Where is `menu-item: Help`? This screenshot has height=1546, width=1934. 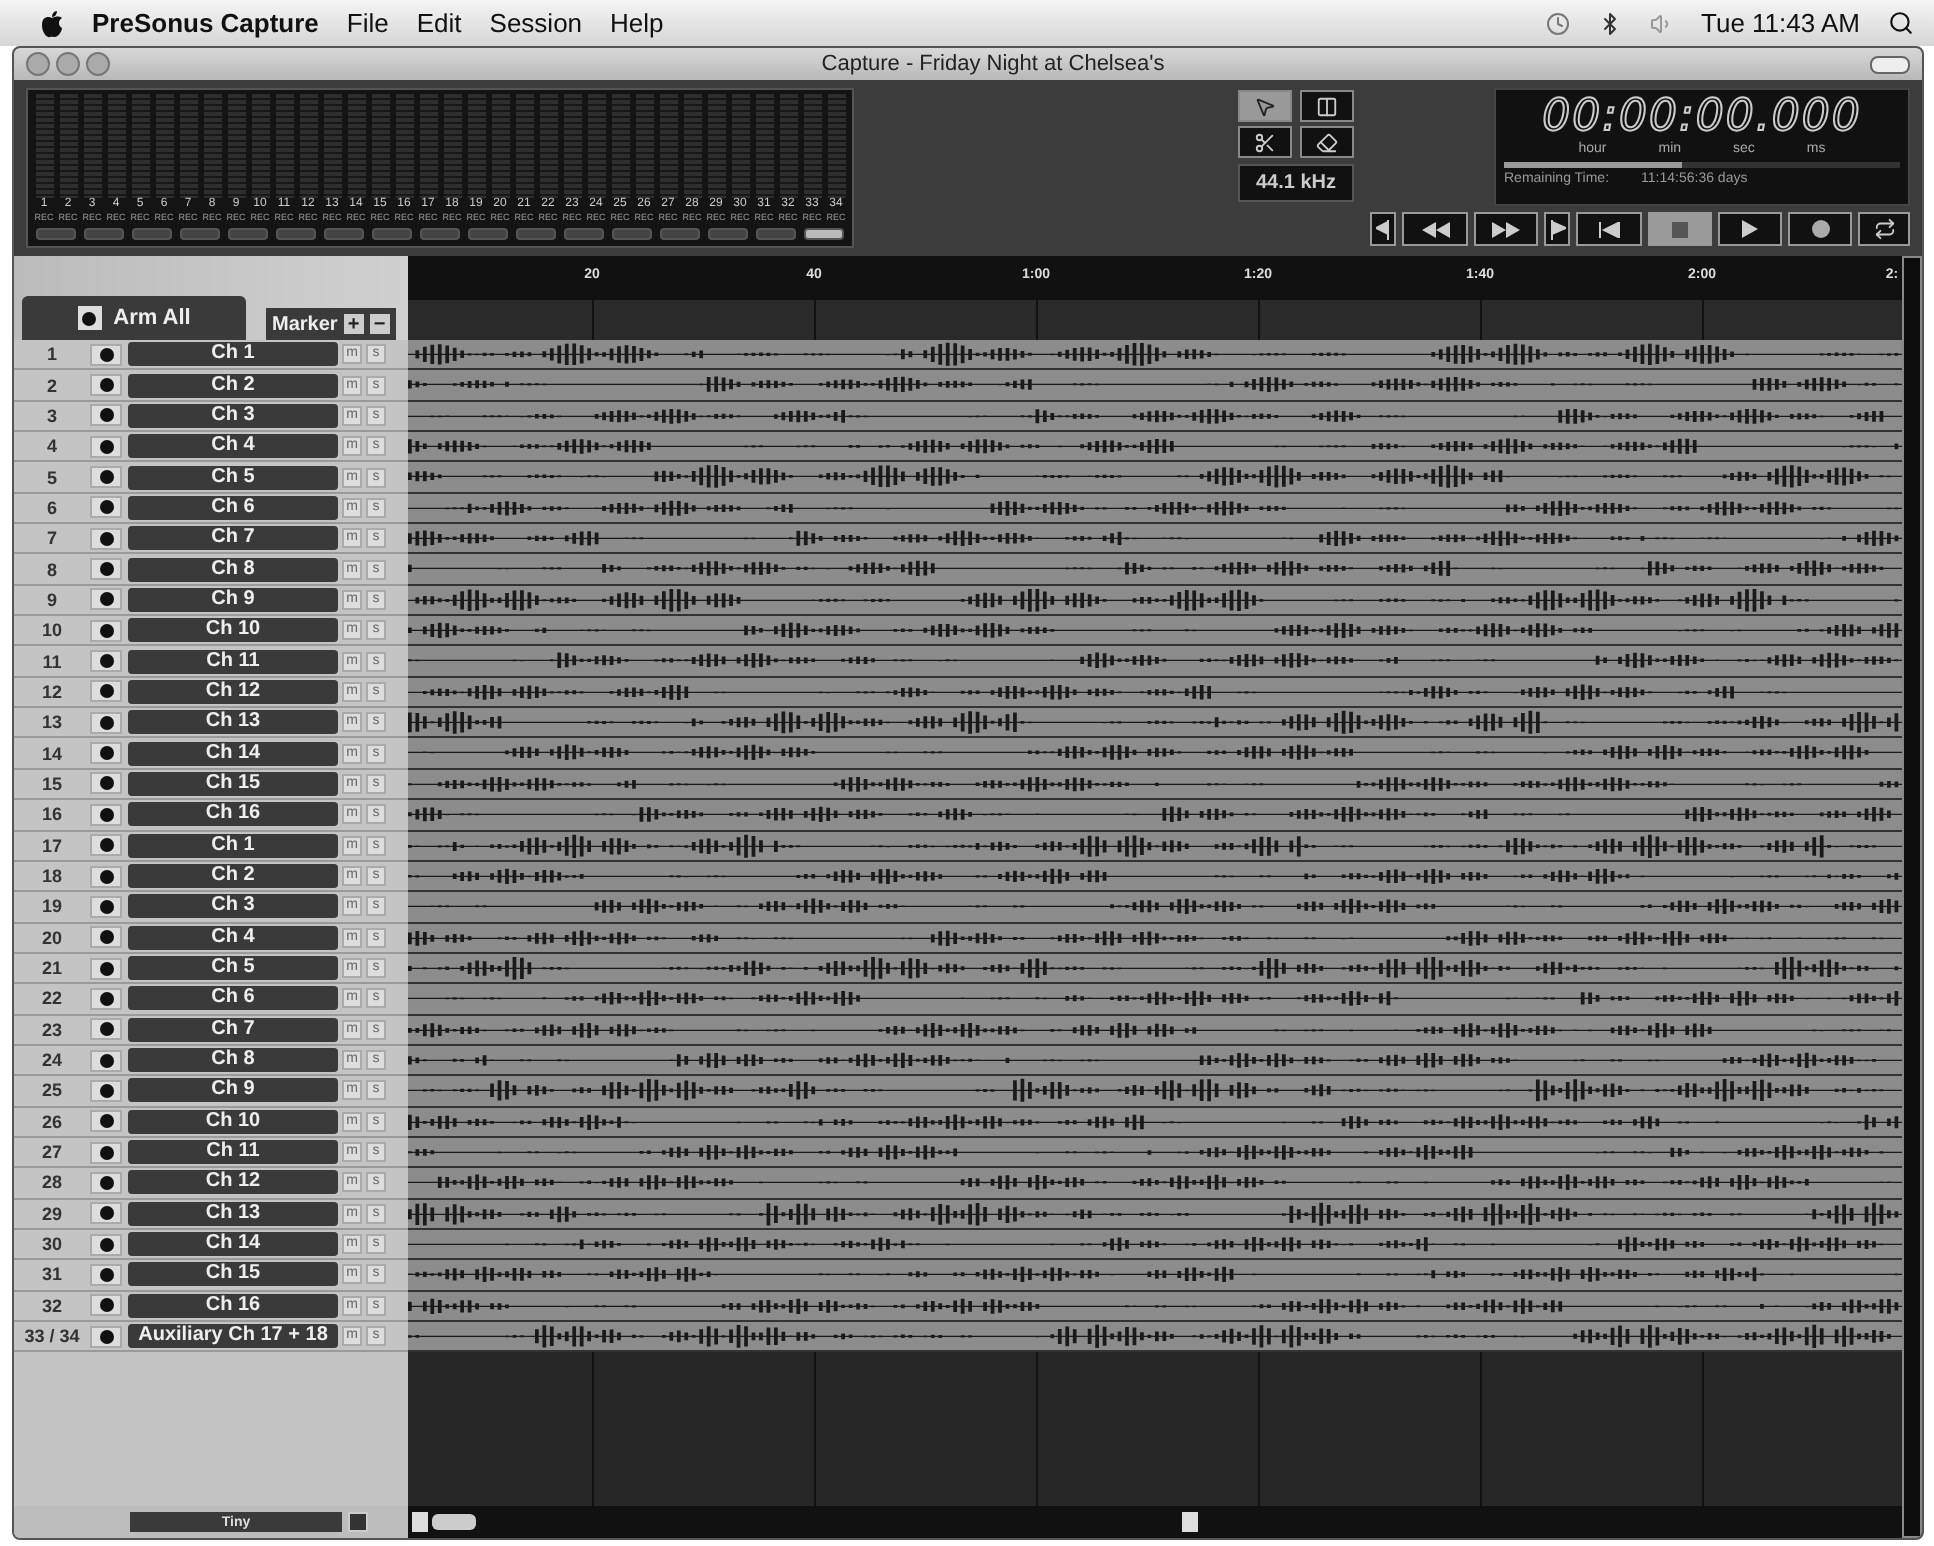
menu-item: Help is located at coordinates (637, 23).